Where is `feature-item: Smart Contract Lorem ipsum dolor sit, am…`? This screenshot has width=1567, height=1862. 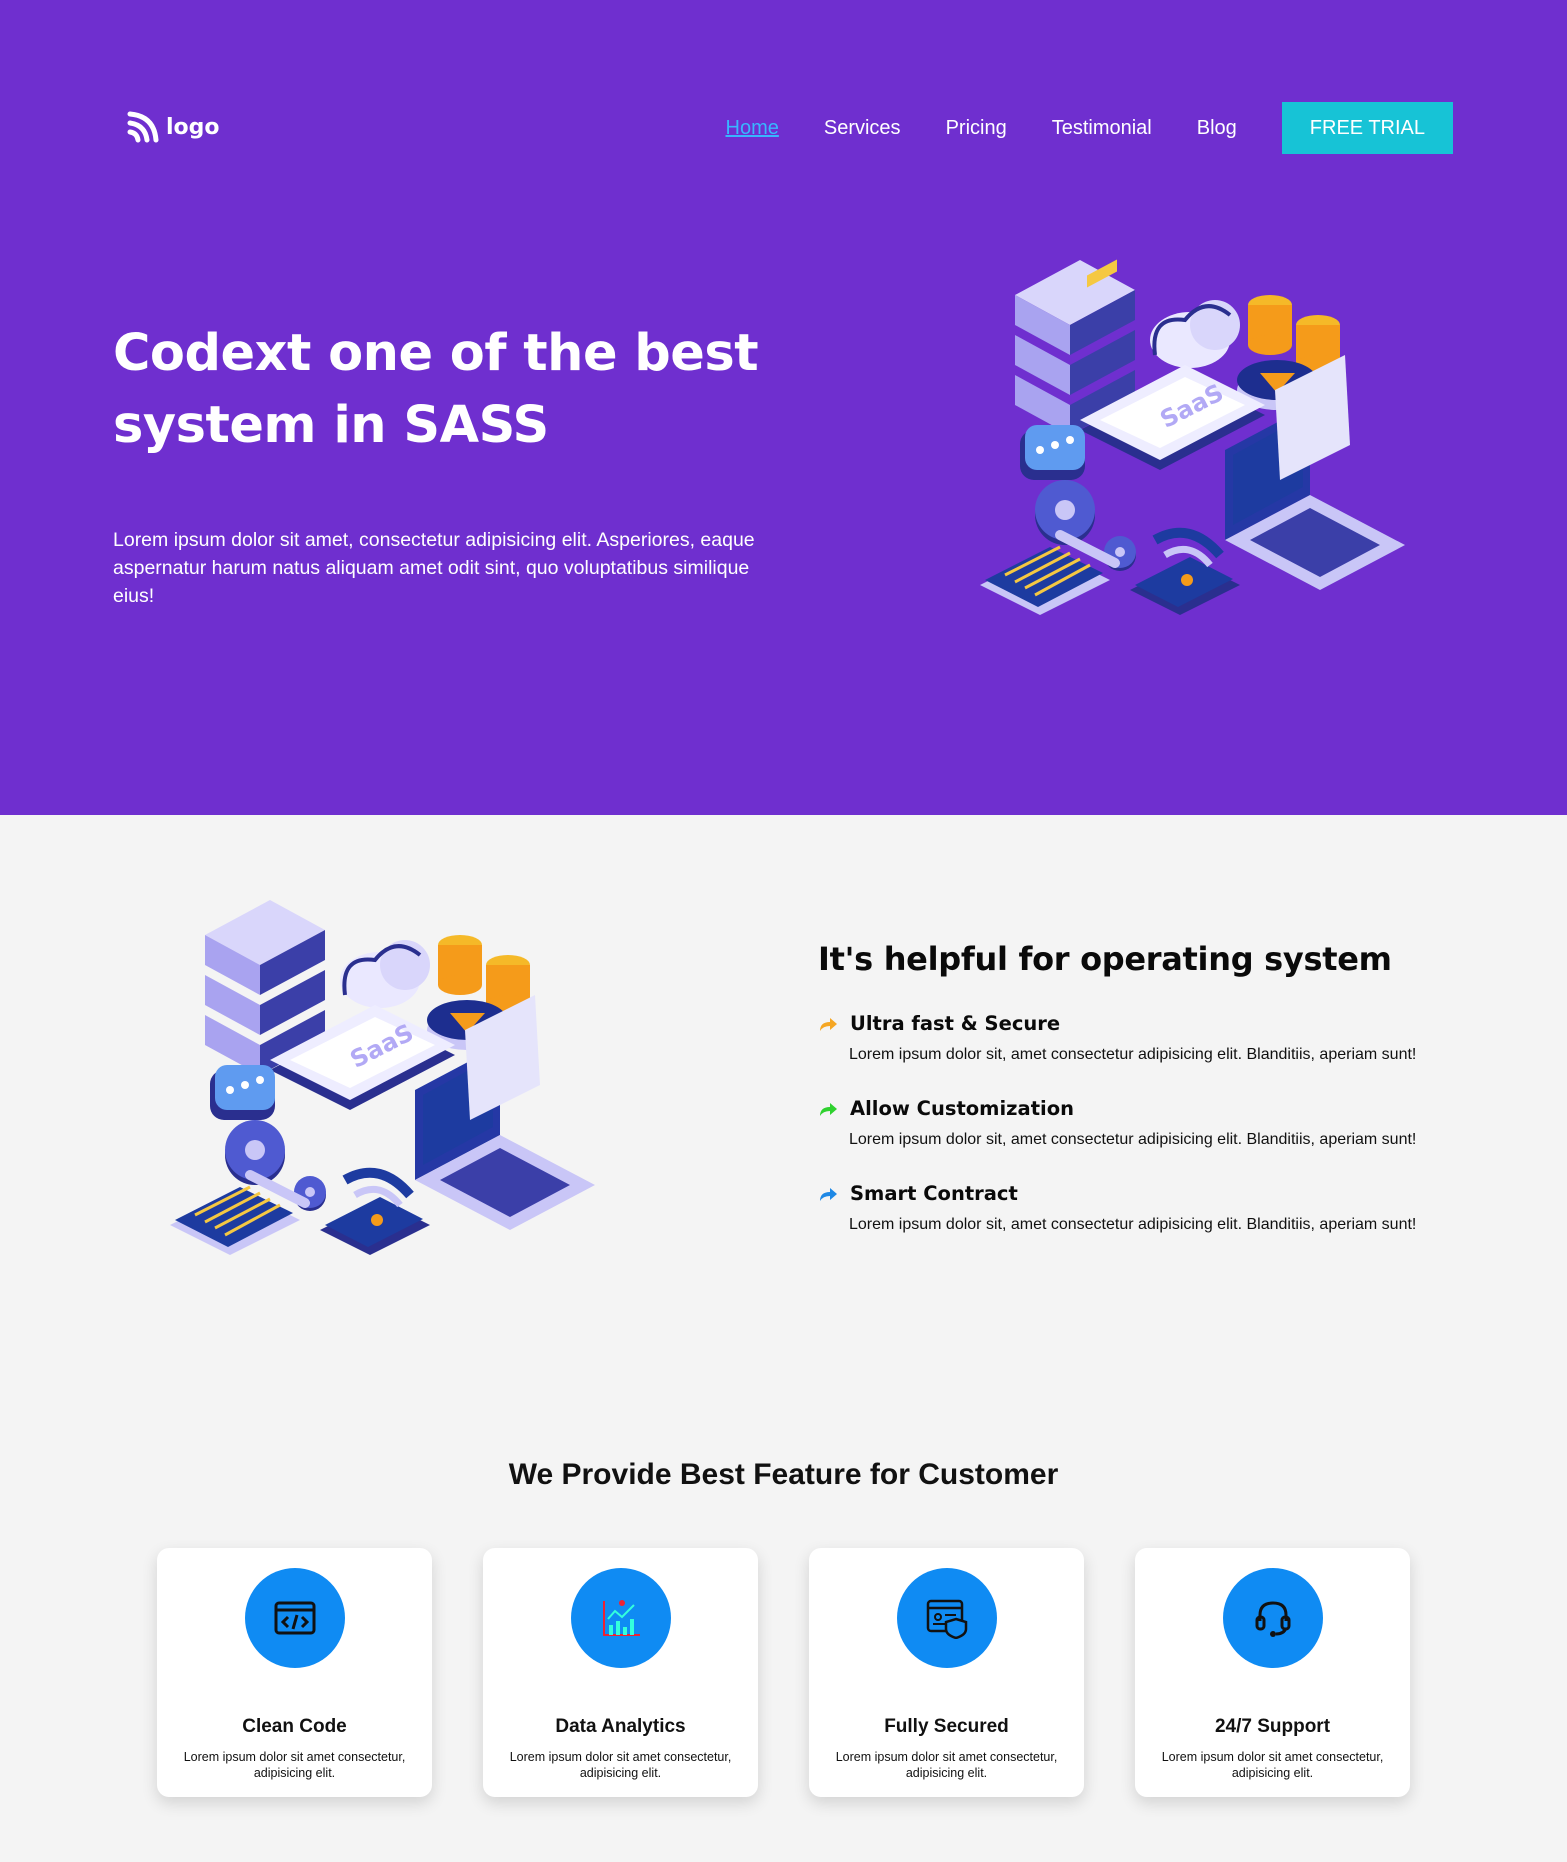
feature-item: Smart Contract Lorem ipsum dolor sit, am… is located at coordinates (1178, 1208).